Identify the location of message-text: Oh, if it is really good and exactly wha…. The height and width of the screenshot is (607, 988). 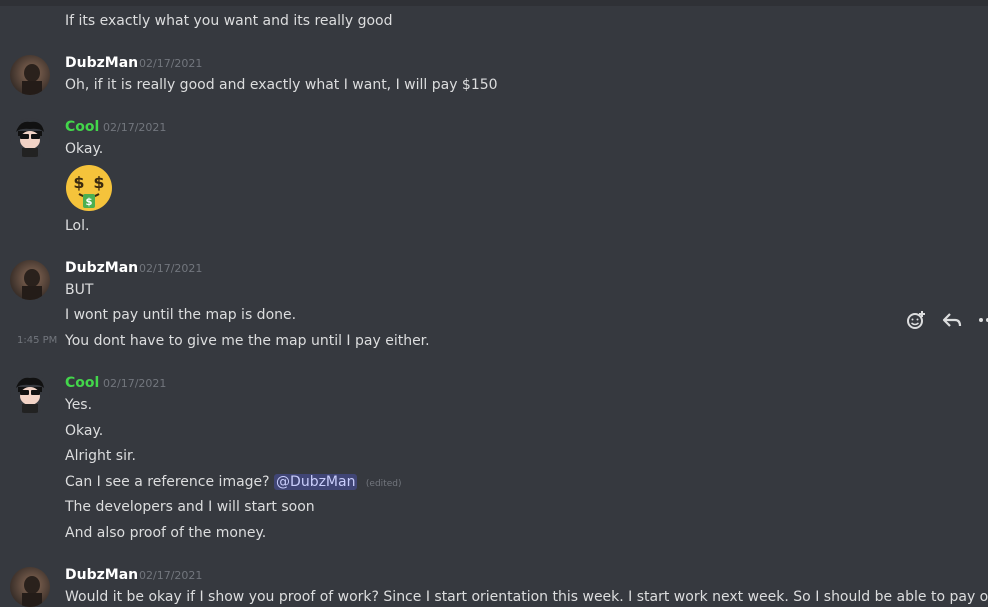
(281, 85).